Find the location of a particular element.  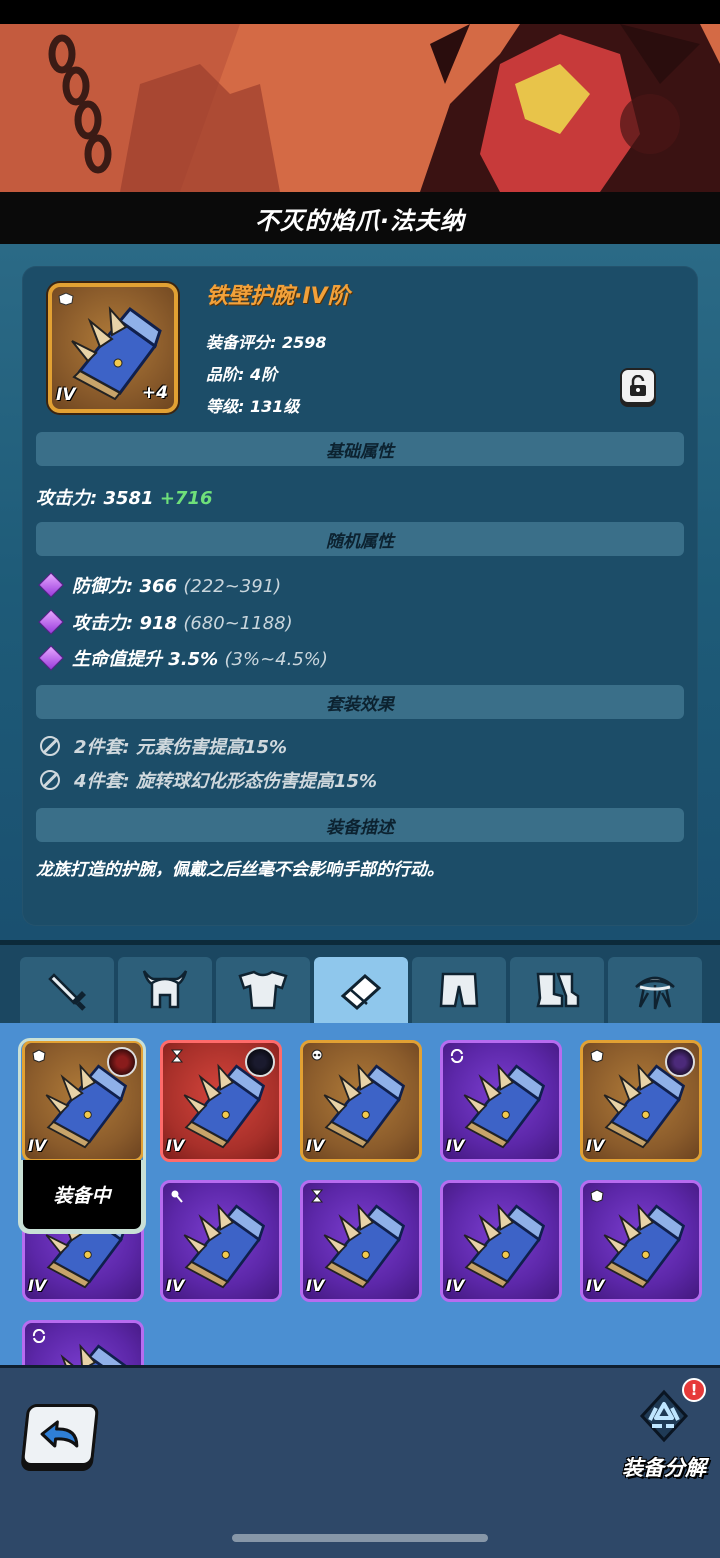

hero-title: 不灭的焰爪·法夫纳 is located at coordinates (360, 220).